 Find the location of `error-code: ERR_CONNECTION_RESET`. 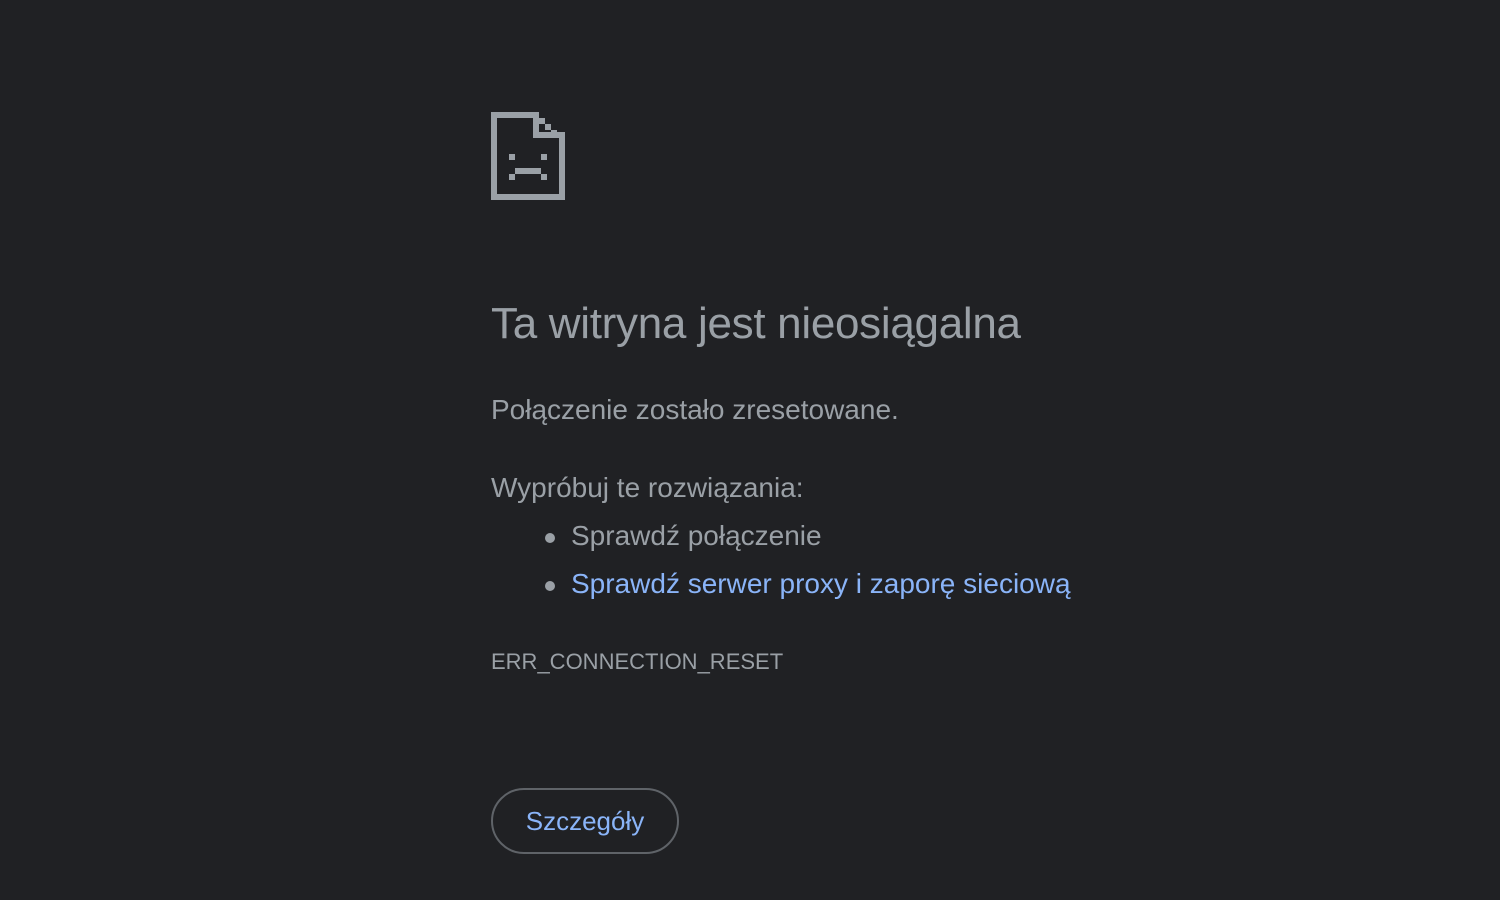

error-code: ERR_CONNECTION_RESET is located at coordinates (637, 661).